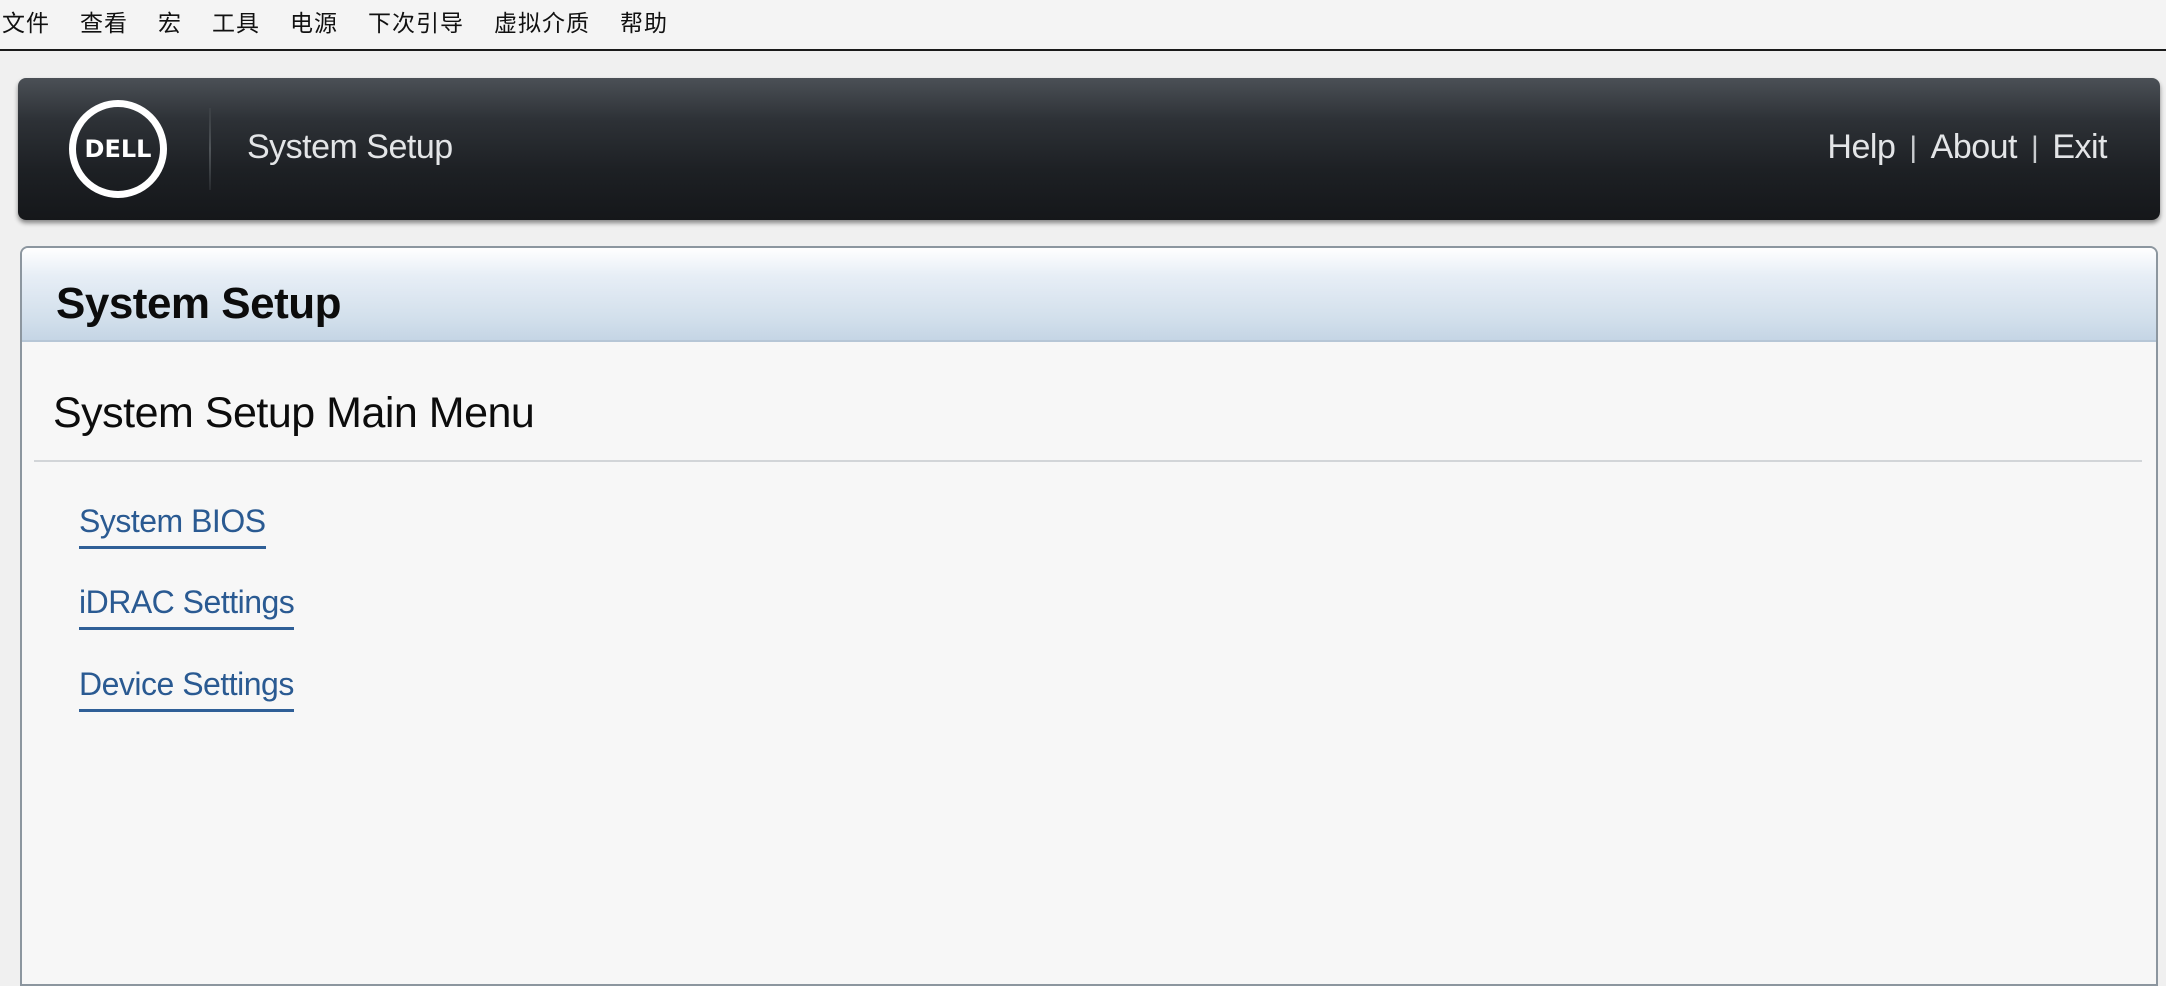 The width and height of the screenshot is (2166, 986). I want to click on menu-virtual-media: 虚拟介质, so click(542, 24).